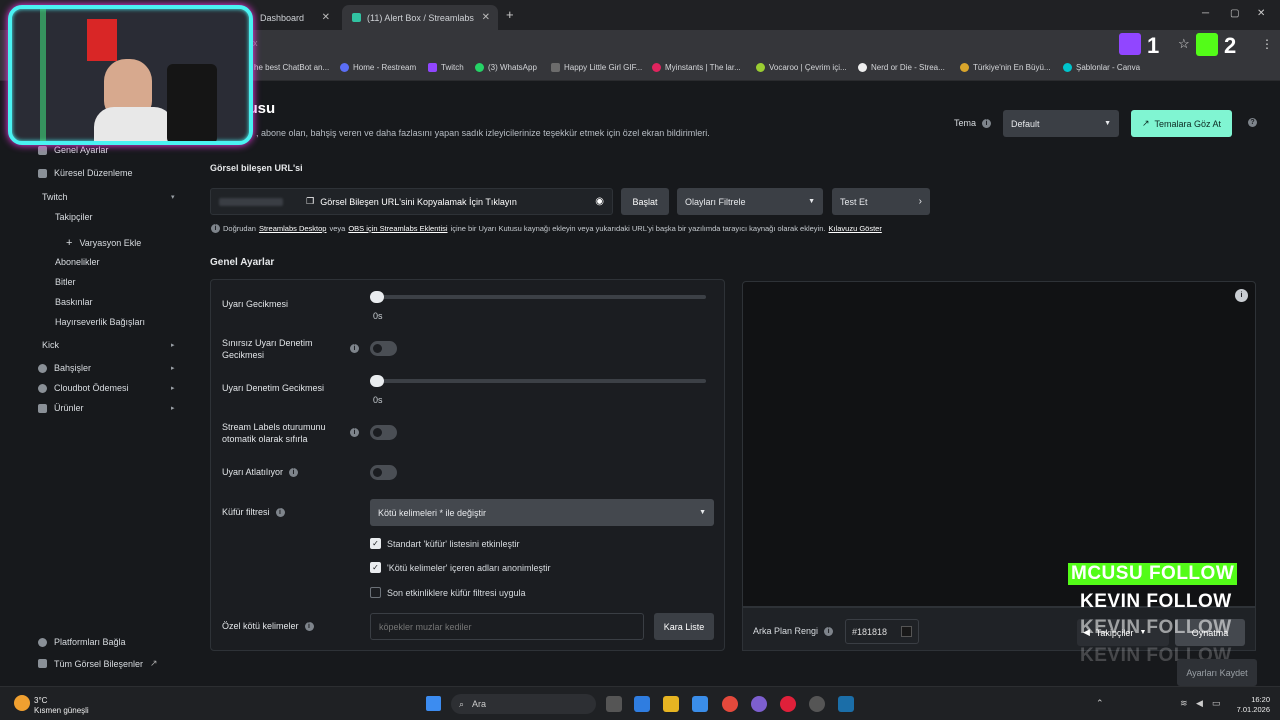 Image resolution: width=1280 pixels, height=720 pixels. I want to click on guide-link: Kılavuzu Göster, so click(854, 228).